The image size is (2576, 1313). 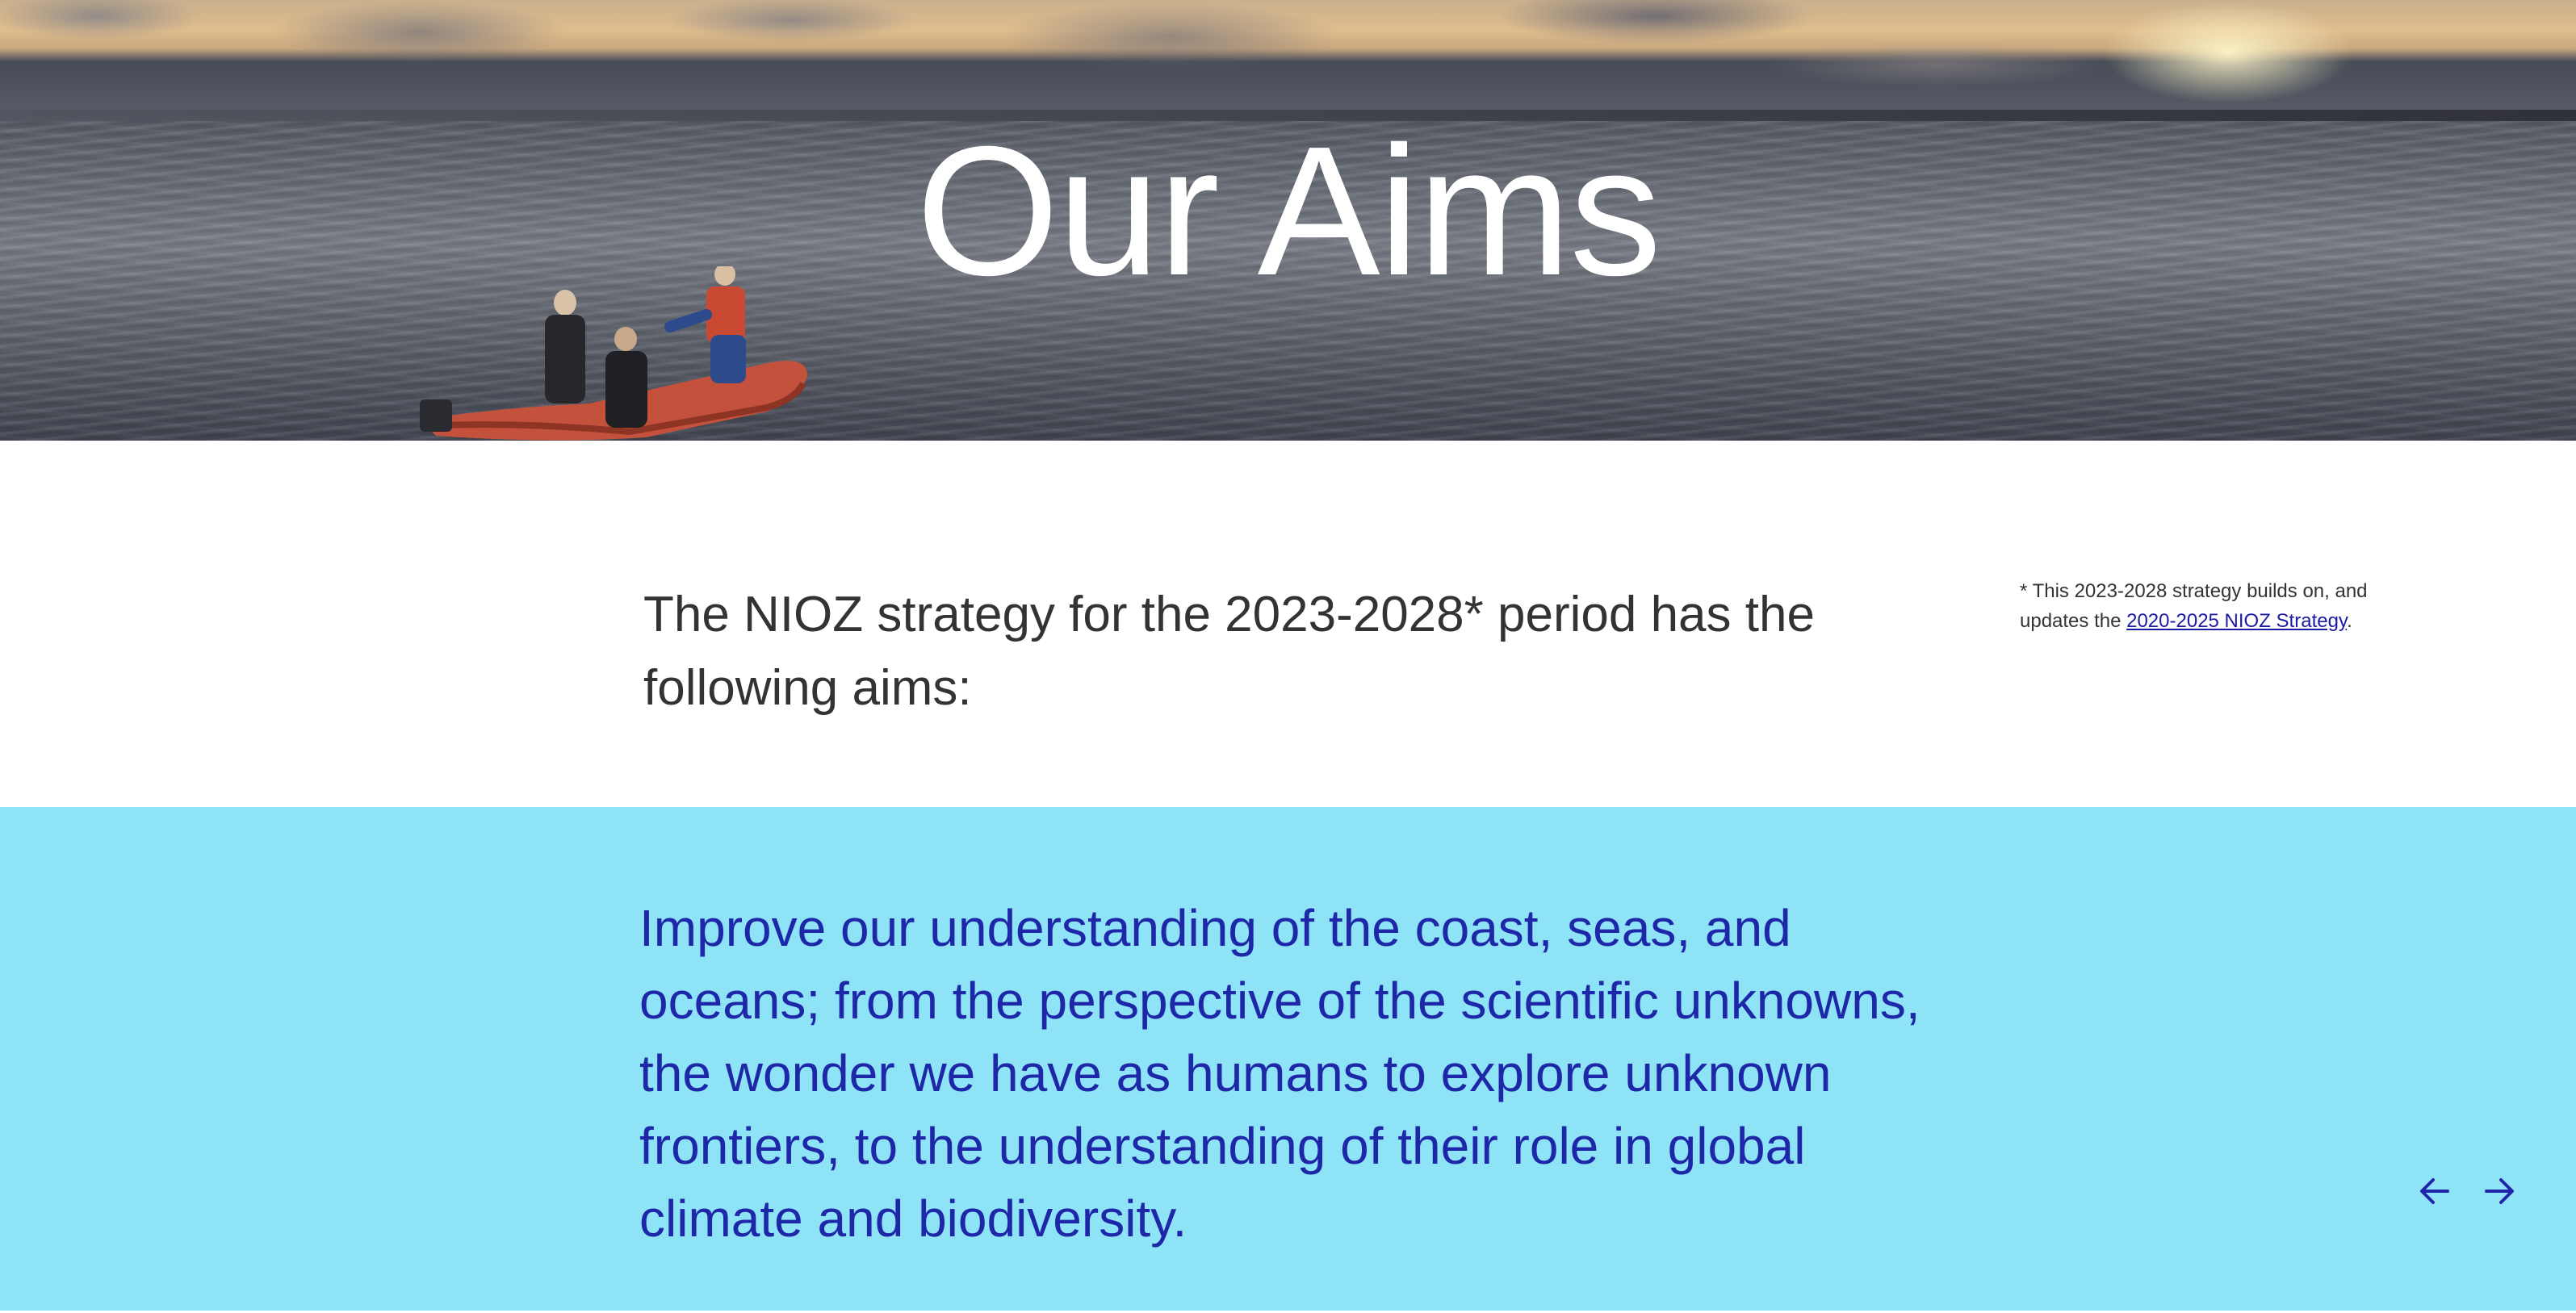 What do you see at coordinates (2236, 621) in the screenshot?
I see `strategy-2020-2025-link: 2020-2025 NIOZ Strategy` at bounding box center [2236, 621].